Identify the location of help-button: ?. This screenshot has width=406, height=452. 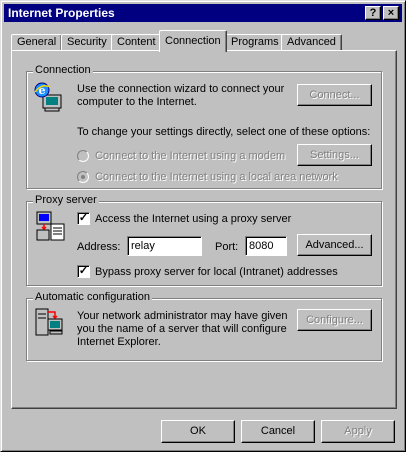
(373, 13).